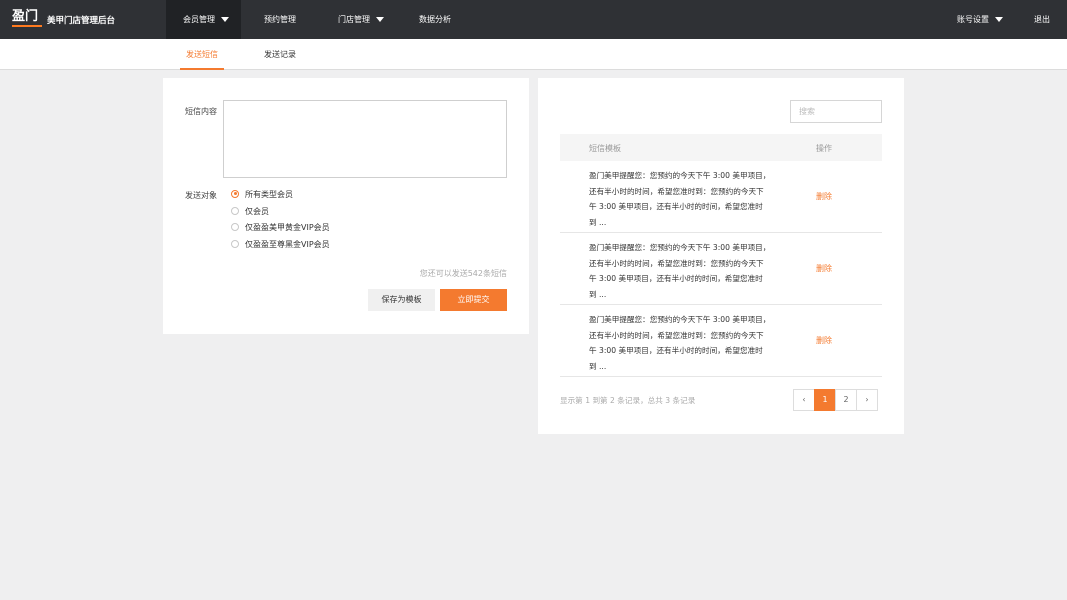  I want to click on nav-item-label: 会员管理, so click(199, 19).